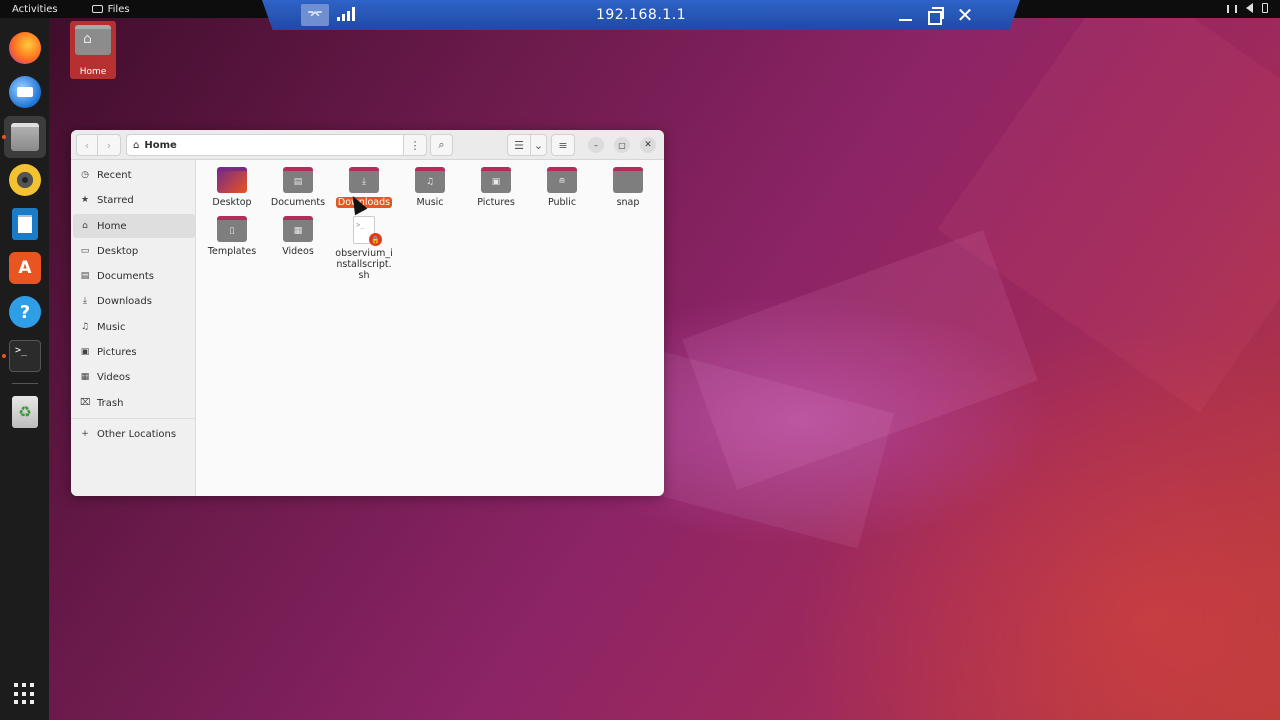 Image resolution: width=1280 pixels, height=720 pixels. What do you see at coordinates (85, 377) in the screenshot?
I see `video-icon: ▦` at bounding box center [85, 377].